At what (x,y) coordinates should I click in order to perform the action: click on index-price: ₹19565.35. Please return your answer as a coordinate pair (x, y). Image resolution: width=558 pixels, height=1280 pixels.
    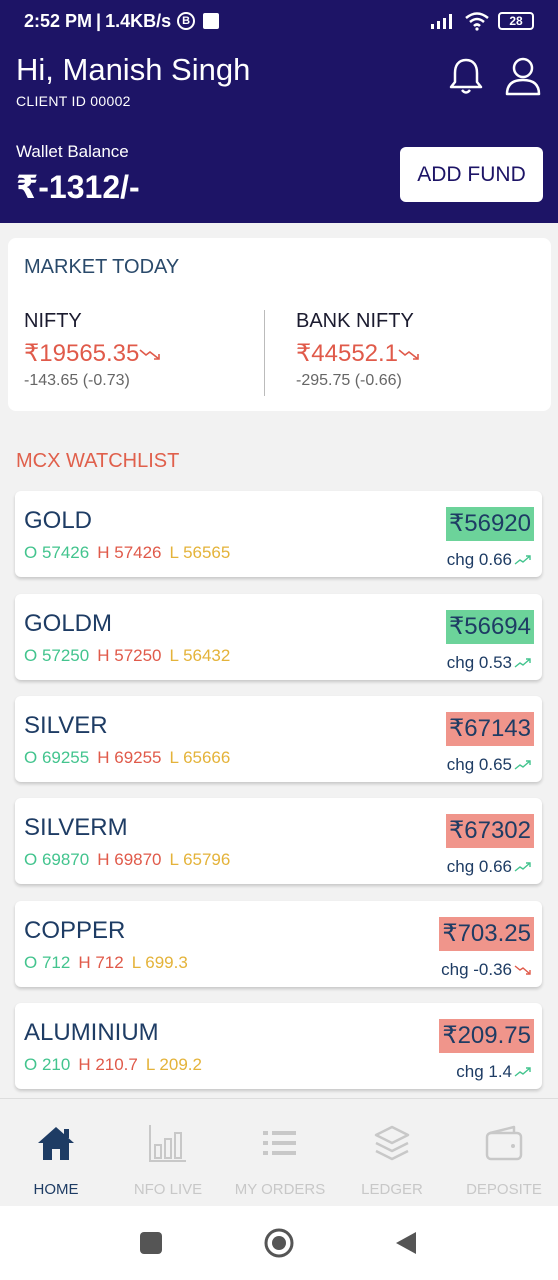
    Looking at the image, I should click on (93, 353).